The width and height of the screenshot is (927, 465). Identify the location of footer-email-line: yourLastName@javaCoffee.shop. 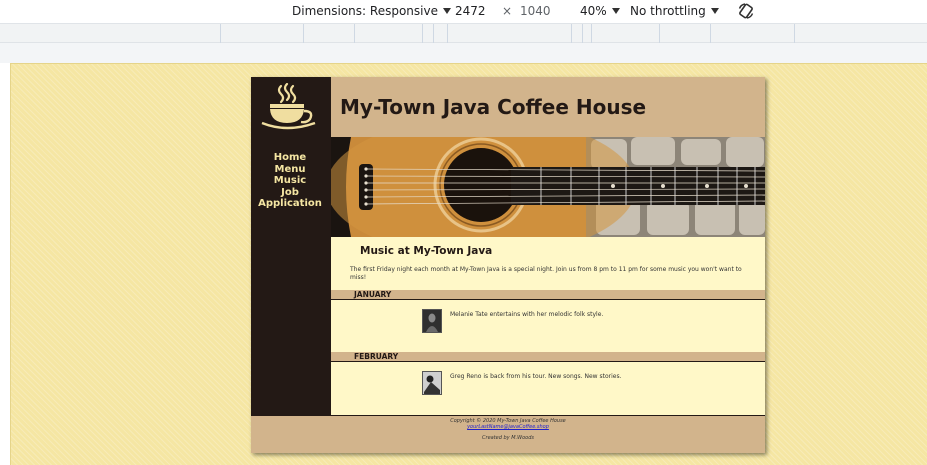
(508, 427).